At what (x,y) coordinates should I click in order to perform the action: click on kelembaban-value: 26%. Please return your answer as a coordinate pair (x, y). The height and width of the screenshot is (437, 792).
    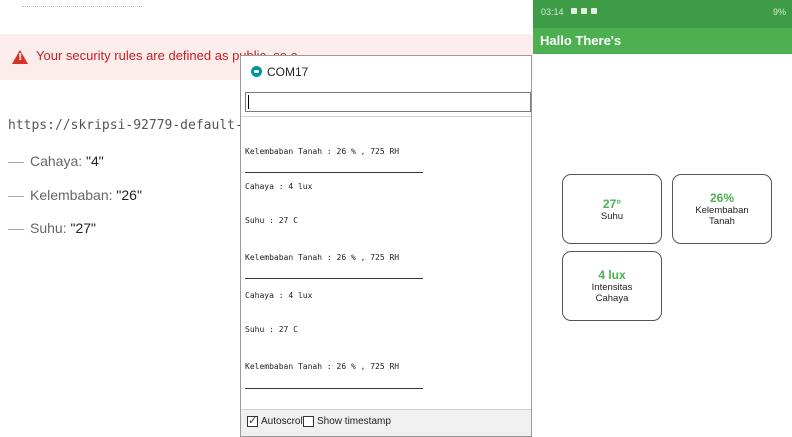
    Looking at the image, I should click on (722, 198).